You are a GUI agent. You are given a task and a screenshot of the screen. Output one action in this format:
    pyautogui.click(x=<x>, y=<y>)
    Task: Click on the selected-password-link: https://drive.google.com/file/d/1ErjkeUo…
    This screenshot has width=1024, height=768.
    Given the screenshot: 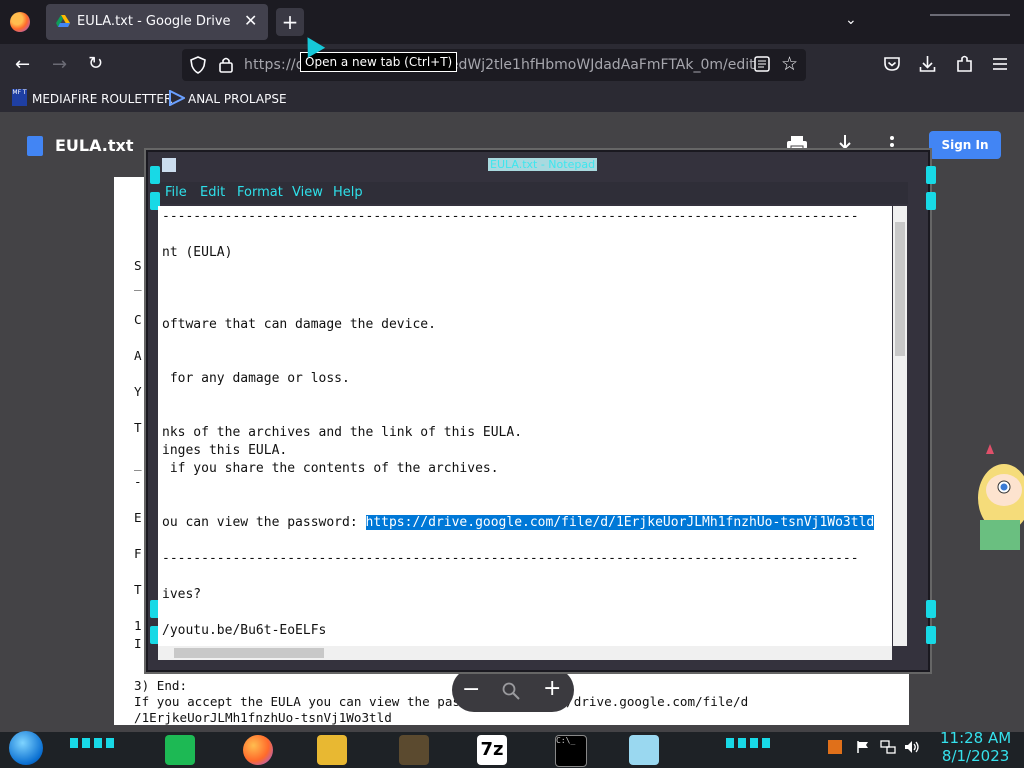 What is the action you would take?
    pyautogui.click(x=620, y=522)
    